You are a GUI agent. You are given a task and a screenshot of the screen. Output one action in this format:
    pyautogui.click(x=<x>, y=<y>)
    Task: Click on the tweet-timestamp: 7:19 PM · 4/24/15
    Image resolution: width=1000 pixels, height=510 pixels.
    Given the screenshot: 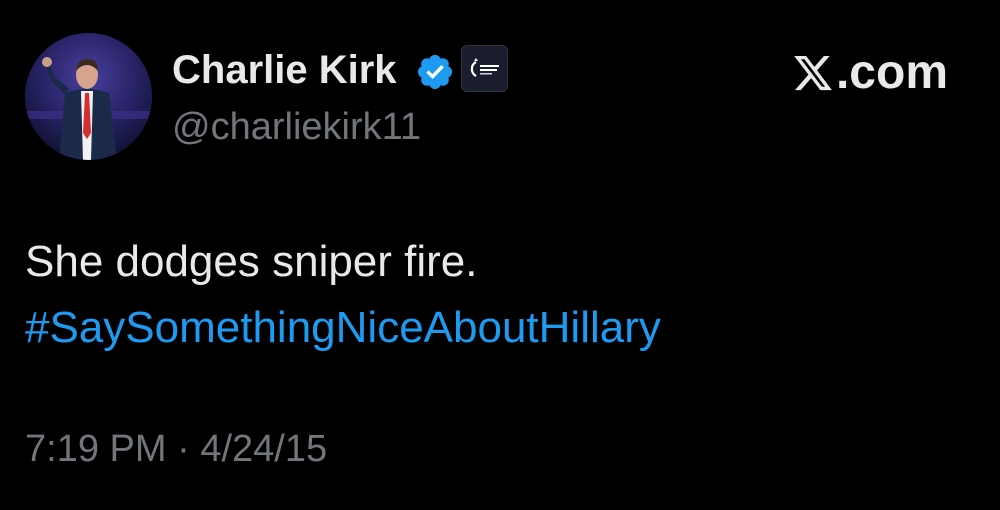 What is the action you would take?
    pyautogui.click(x=176, y=449)
    